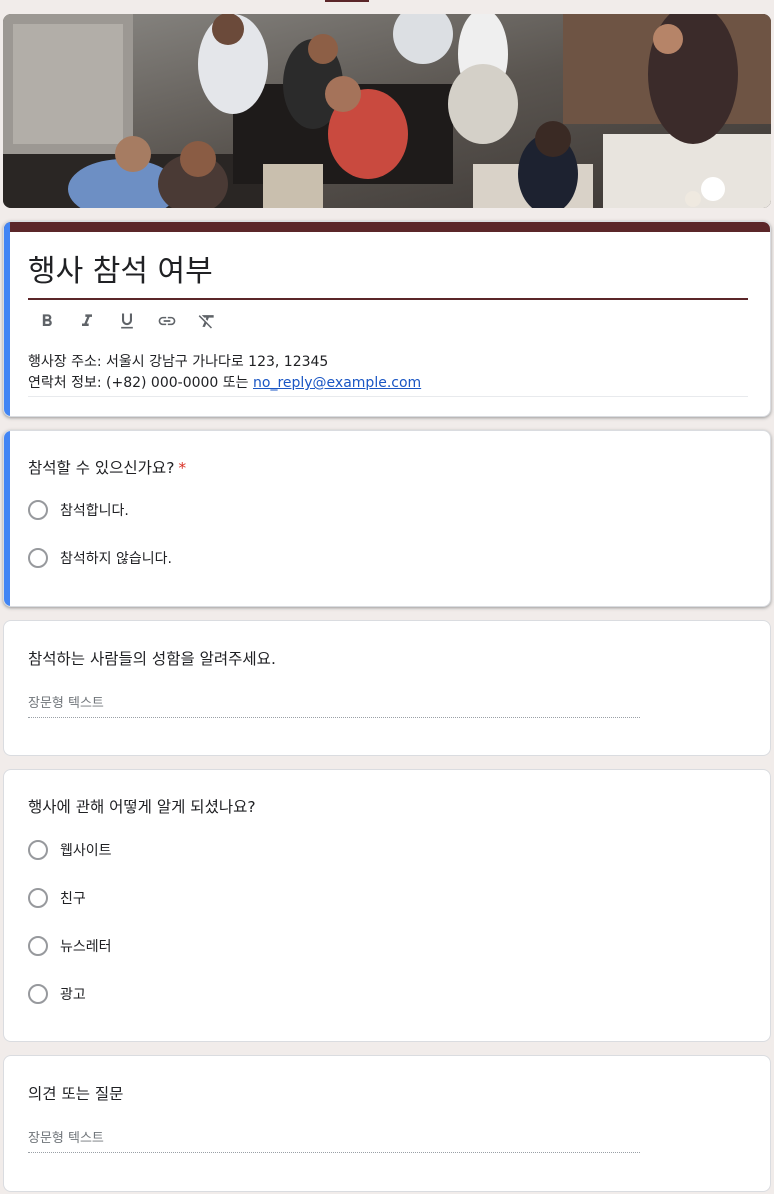  What do you see at coordinates (347, 1) in the screenshot?
I see `top-indicator` at bounding box center [347, 1].